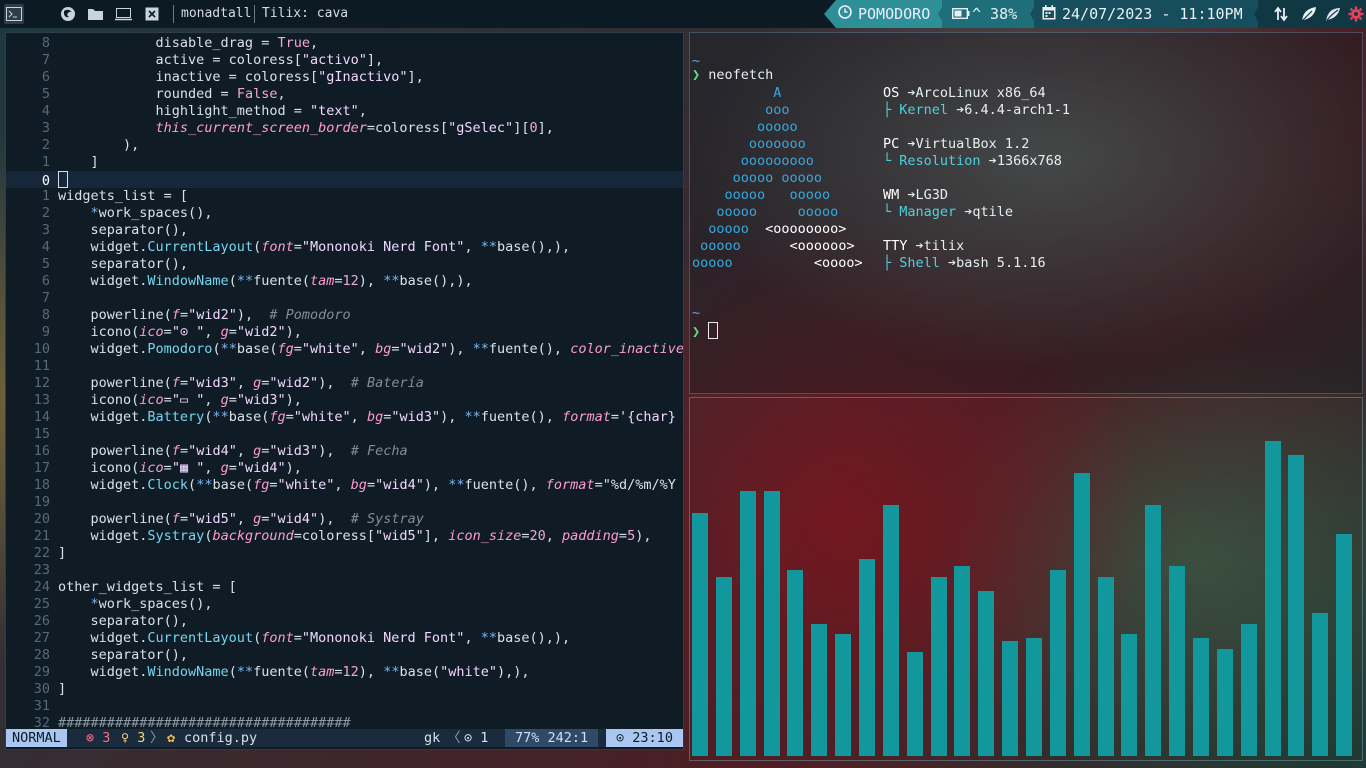 This screenshot has height=768, width=1366. I want to click on powerline-arrow, so click(830, 14).